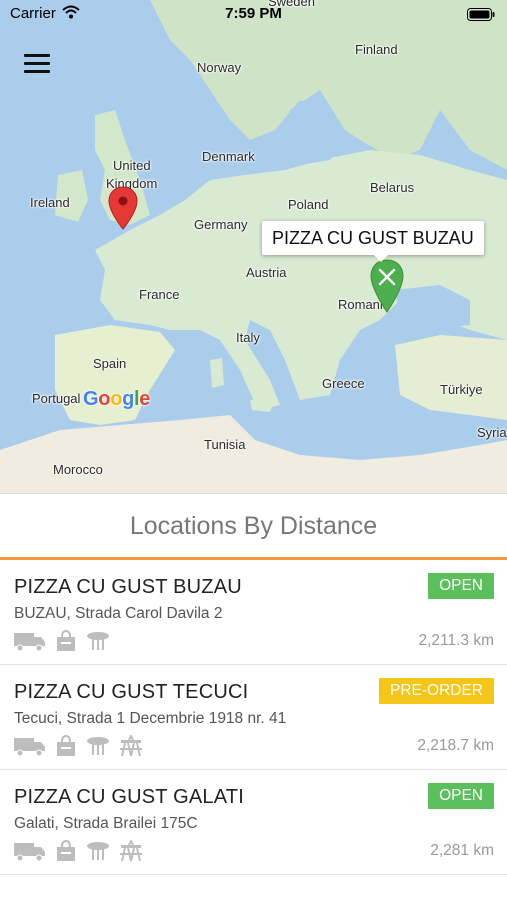 This screenshot has height=900, width=507. I want to click on map-label-belarus: Belarus, so click(392, 187).